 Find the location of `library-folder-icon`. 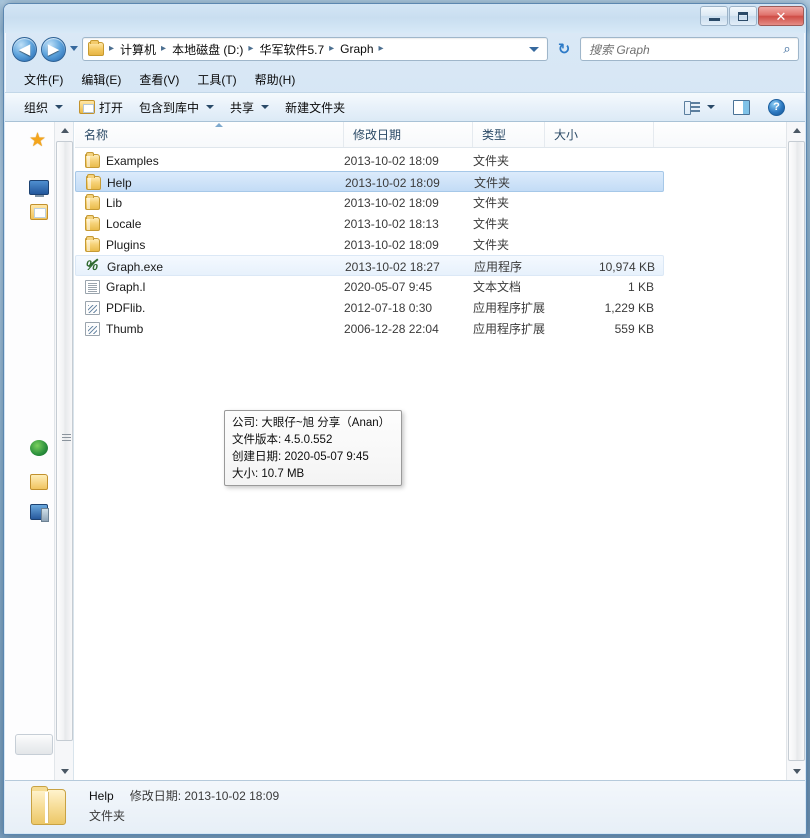

library-folder-icon is located at coordinates (39, 482).